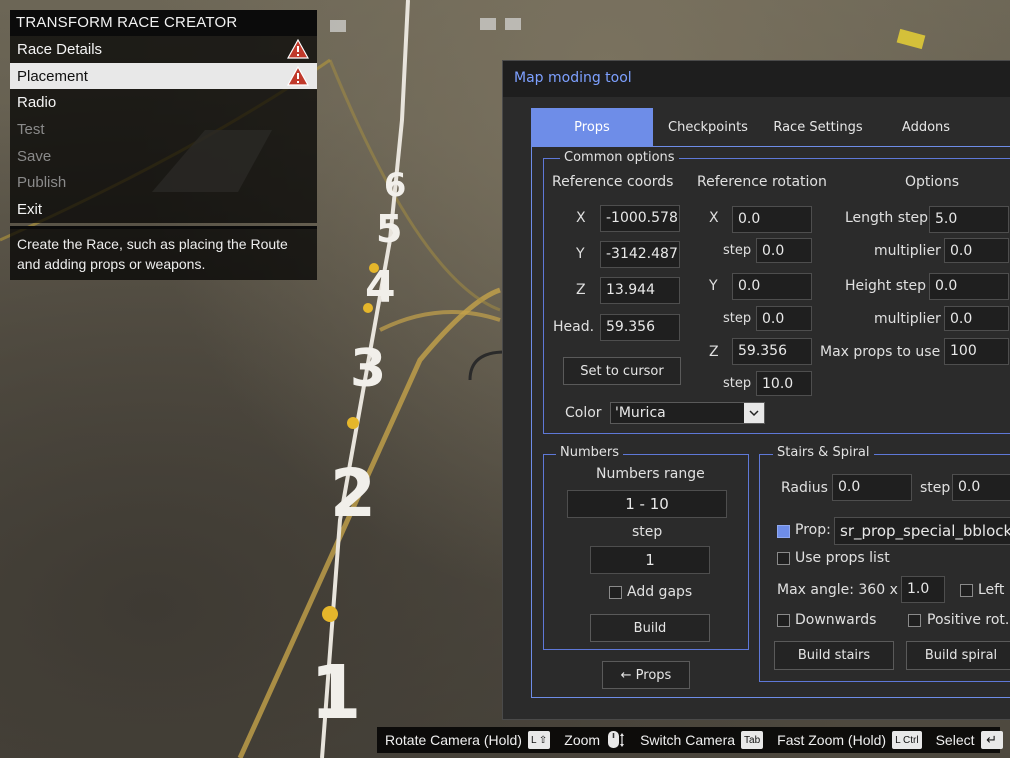 This screenshot has width=1010, height=758. What do you see at coordinates (804, 488) in the screenshot?
I see `radius-label: Radius` at bounding box center [804, 488].